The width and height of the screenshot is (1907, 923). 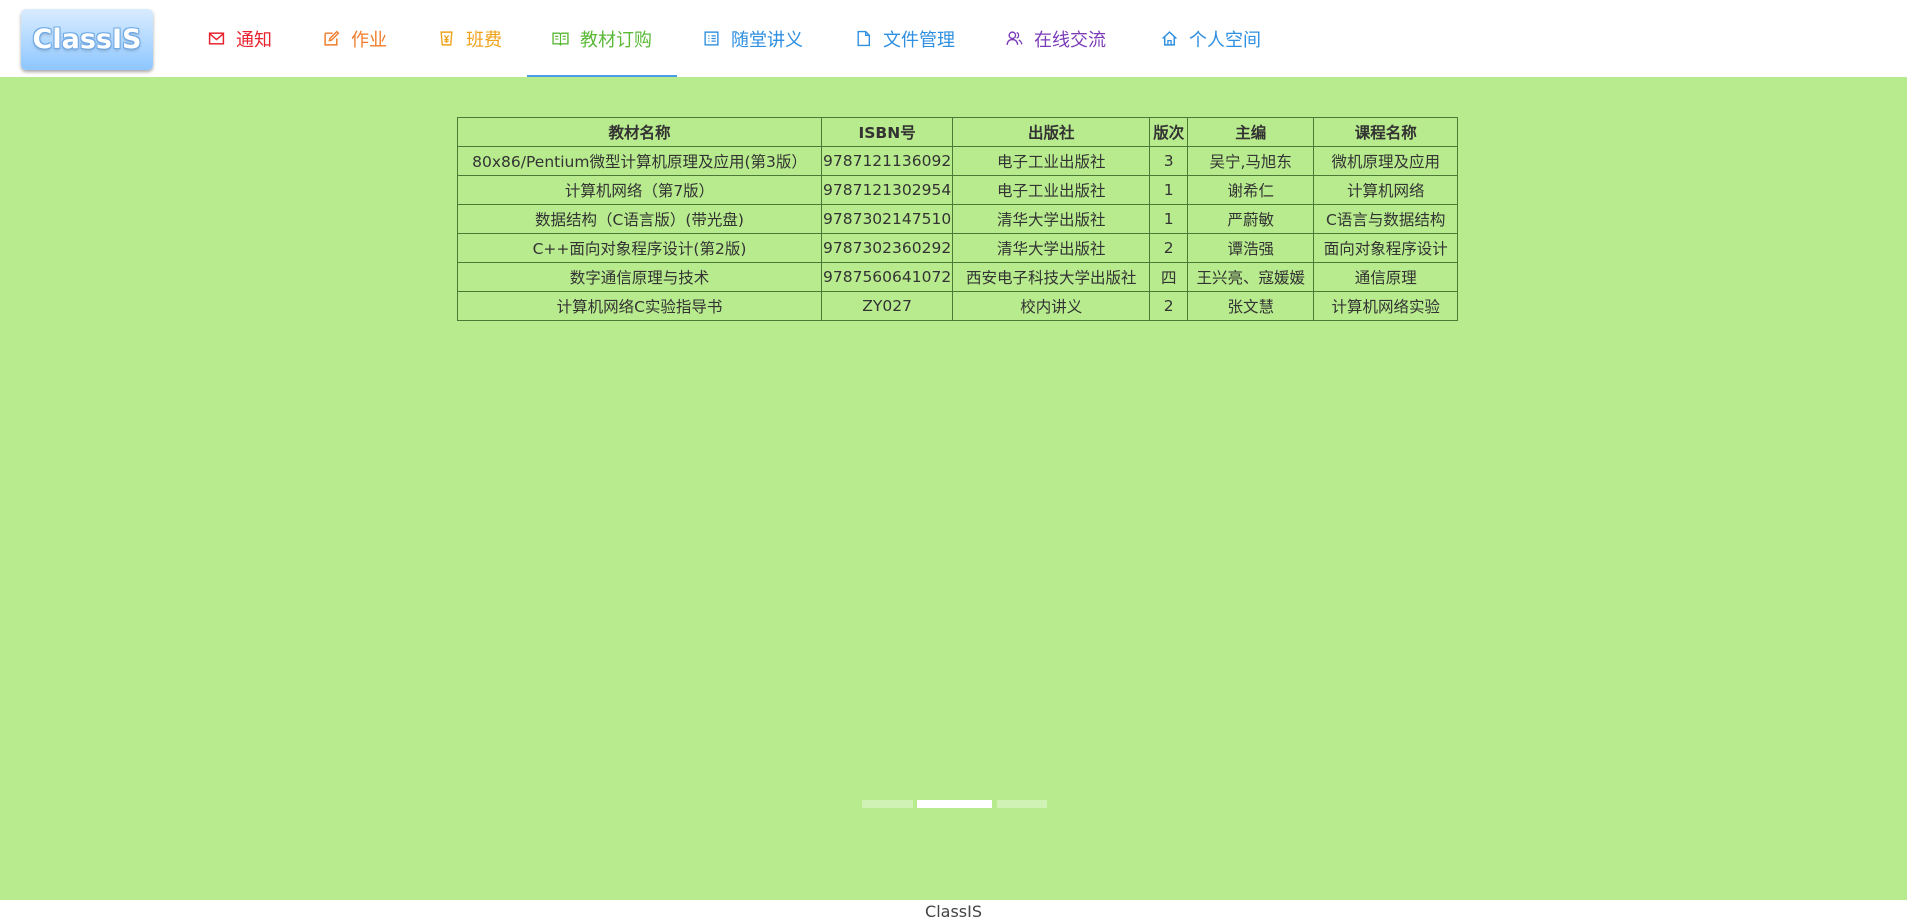 I want to click on money-icon, so click(x=446, y=39).